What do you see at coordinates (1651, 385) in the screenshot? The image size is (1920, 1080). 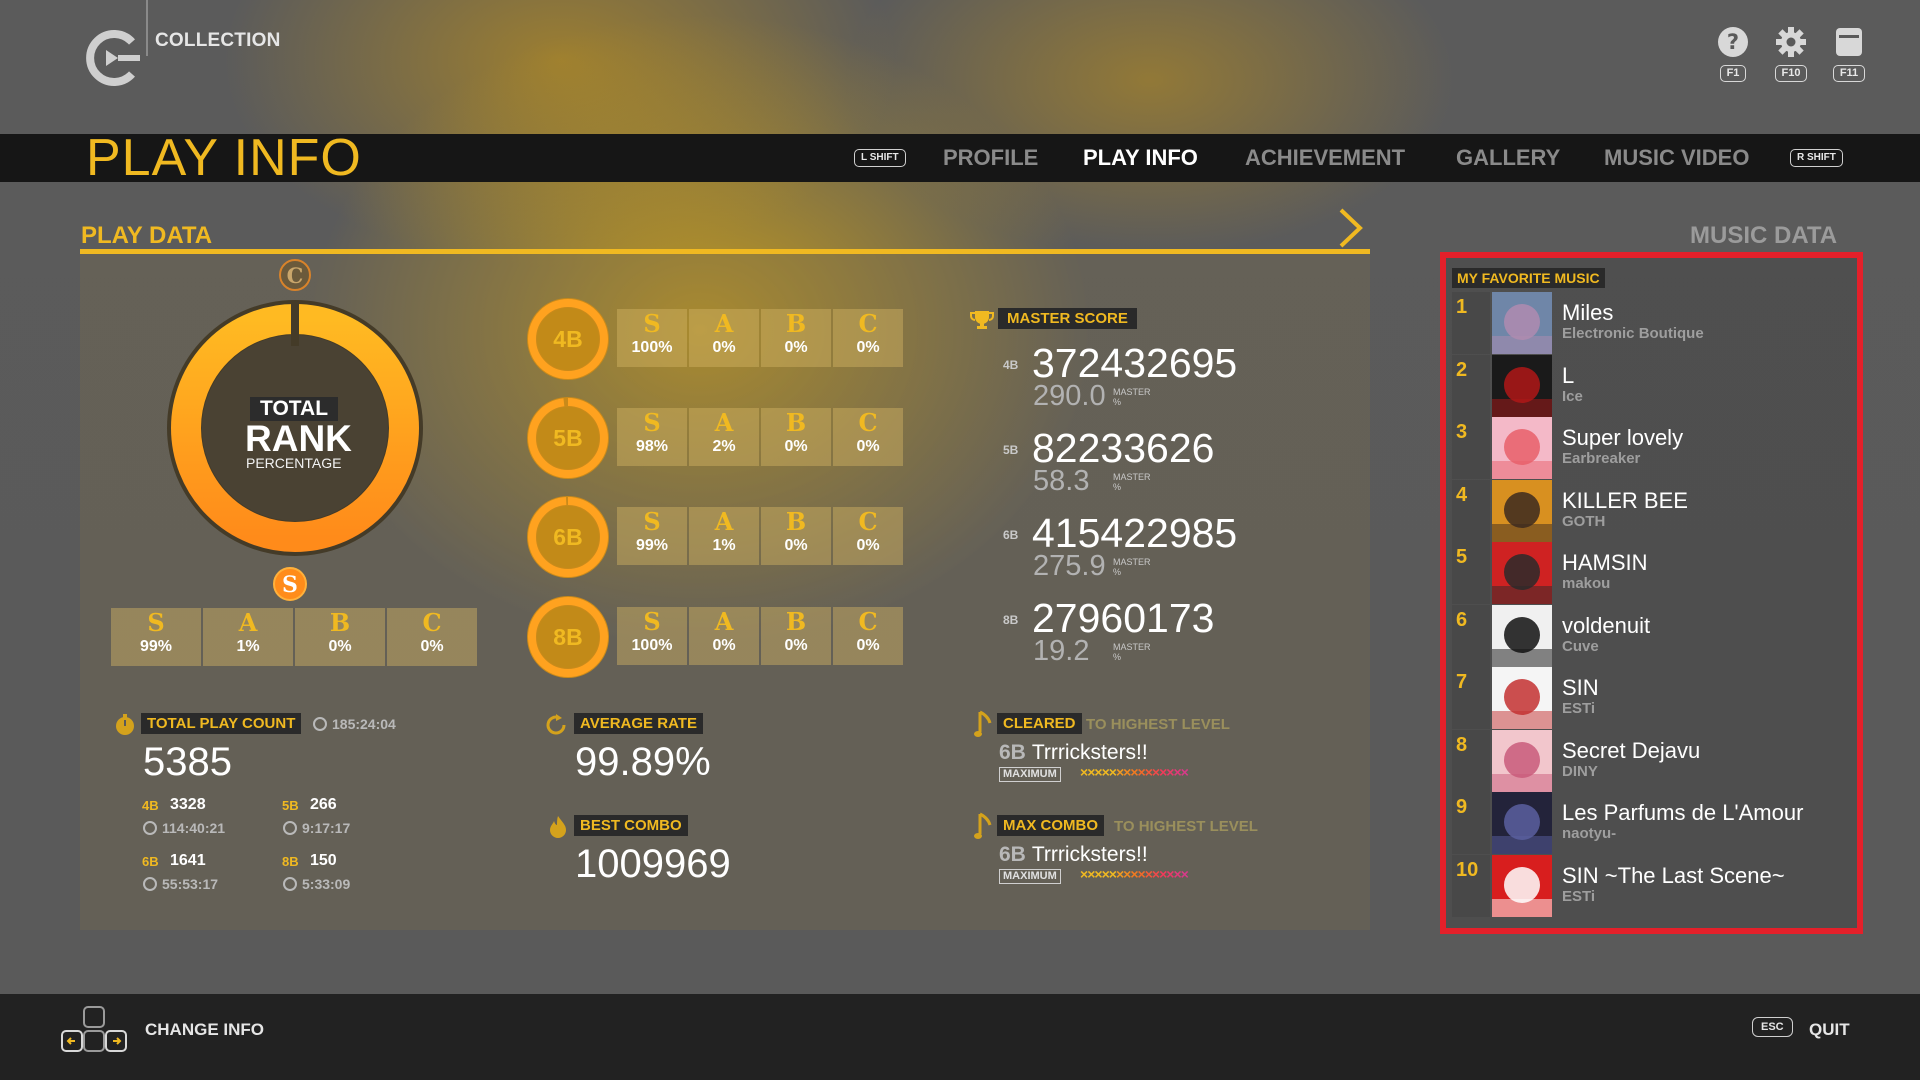 I see `favorite-music-item: 2 L Ice` at bounding box center [1651, 385].